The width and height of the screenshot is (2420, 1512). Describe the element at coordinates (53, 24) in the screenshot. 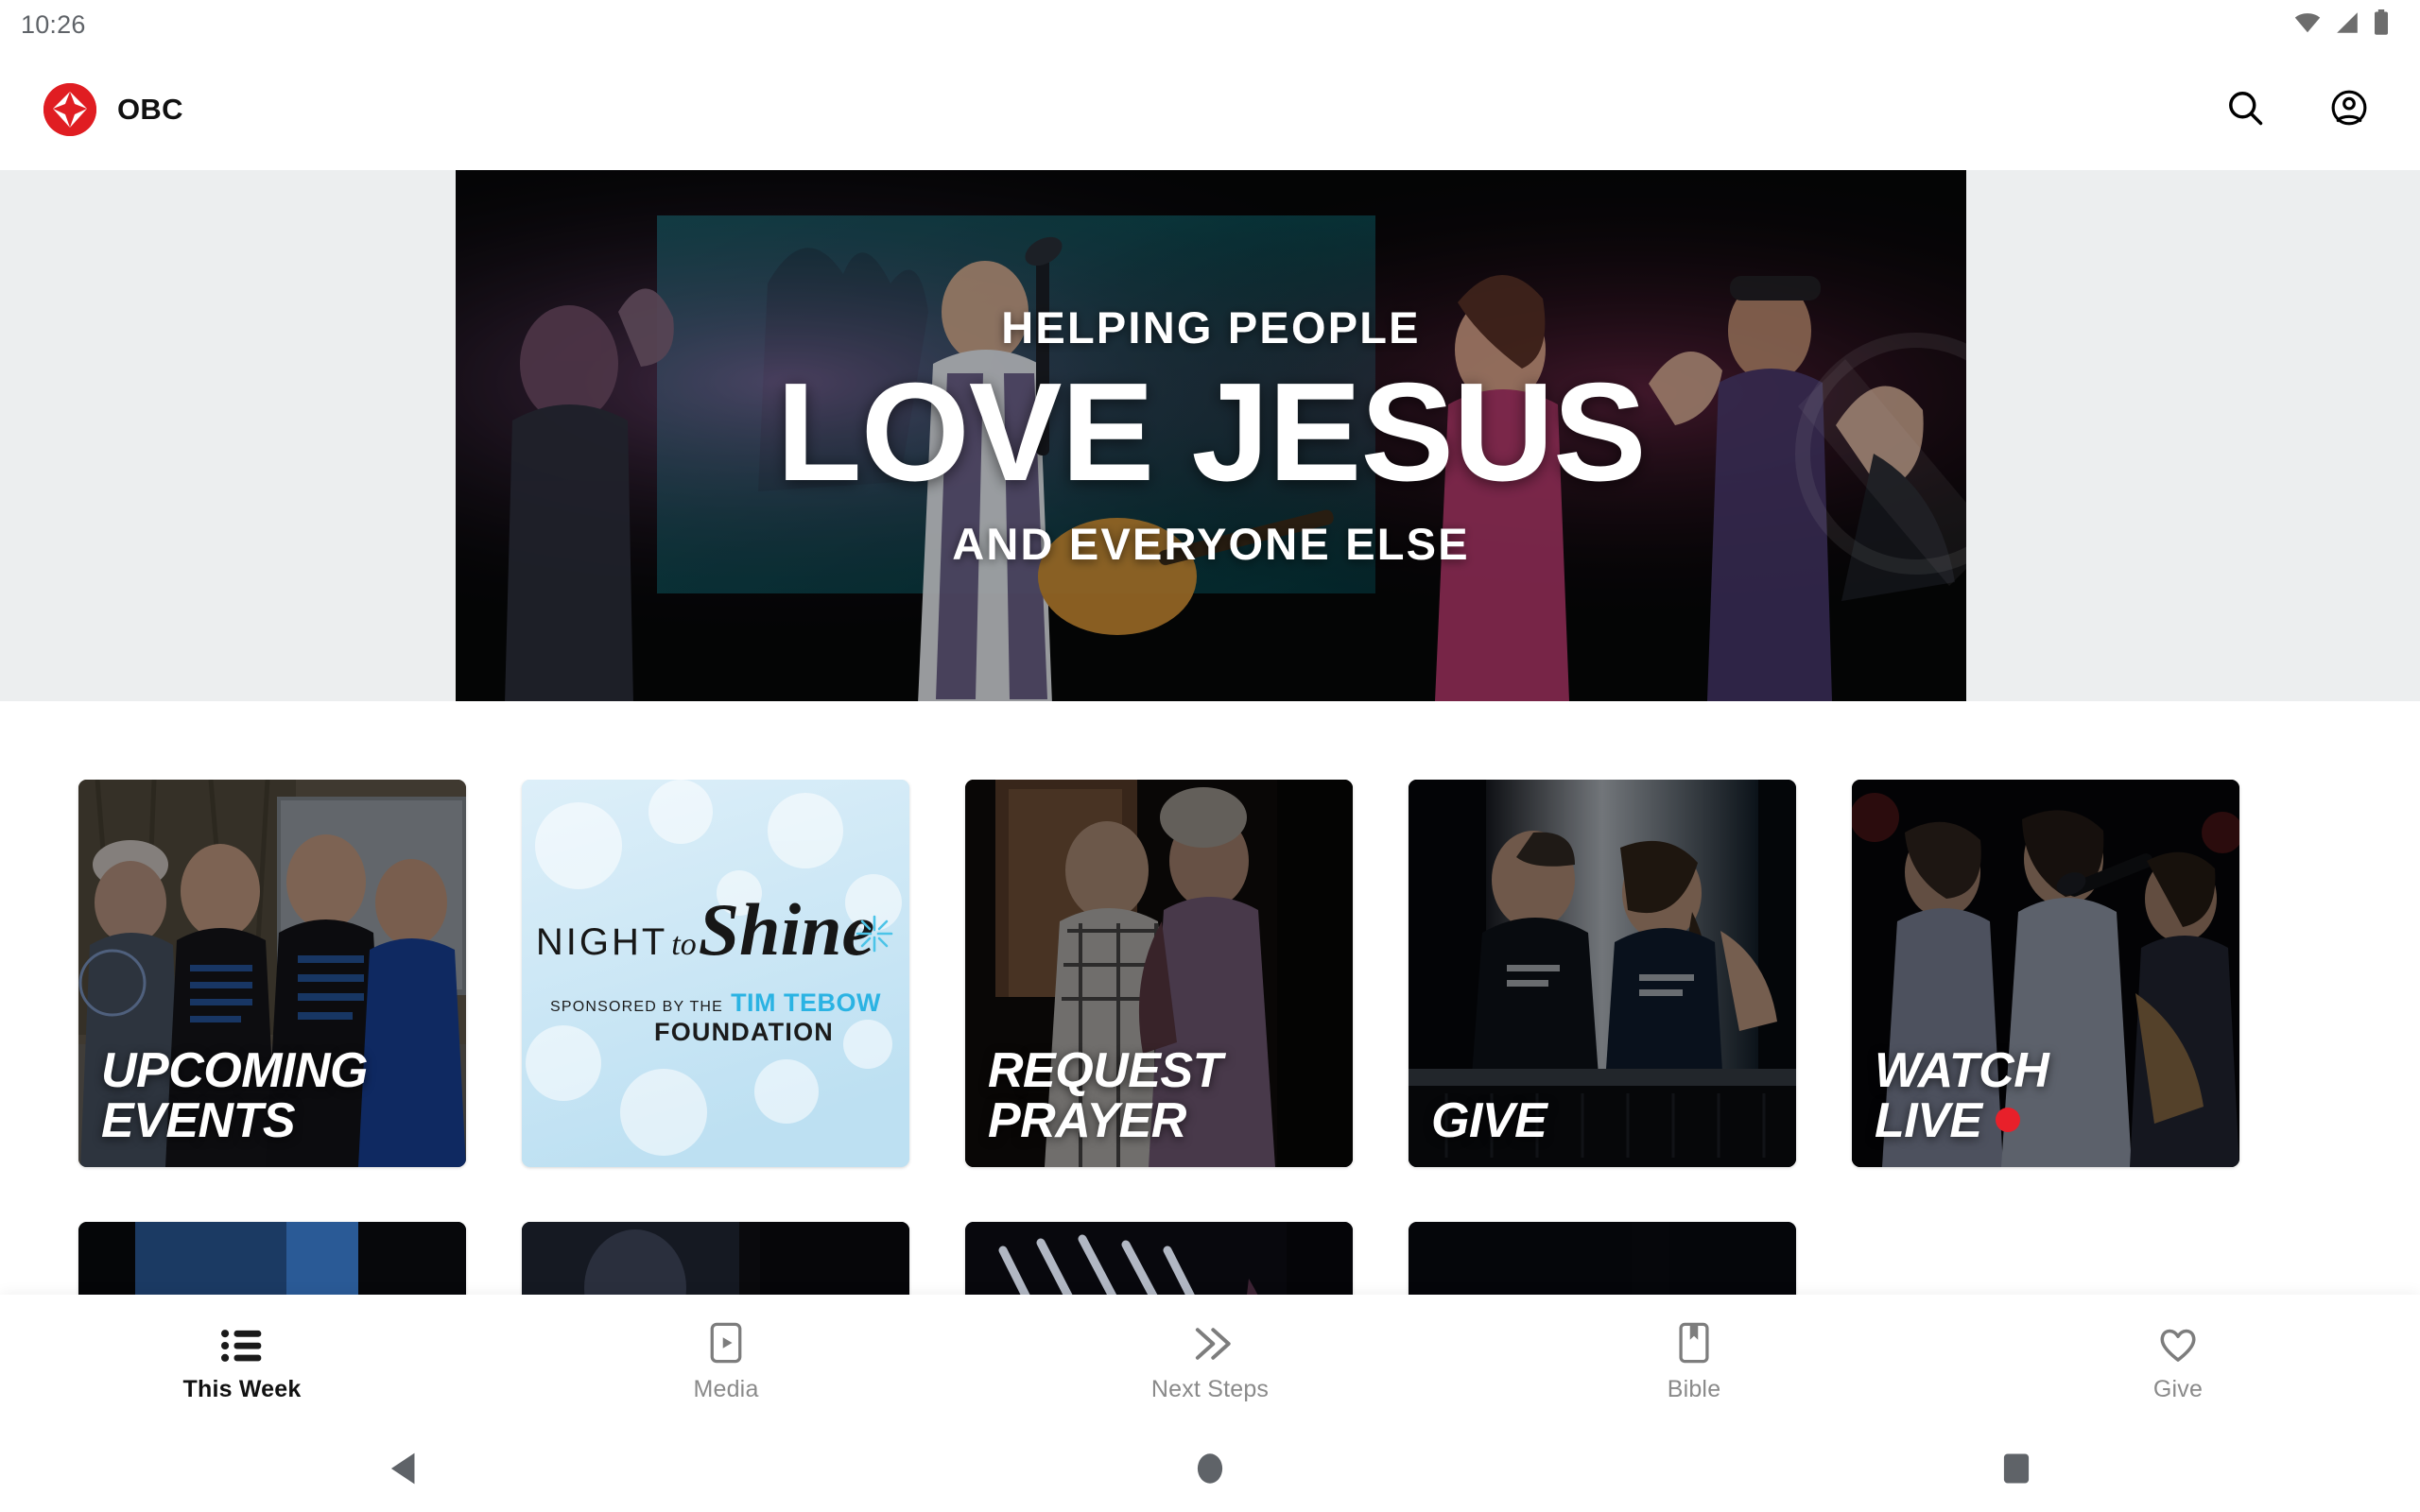

I see `status-time: 10:26` at that location.